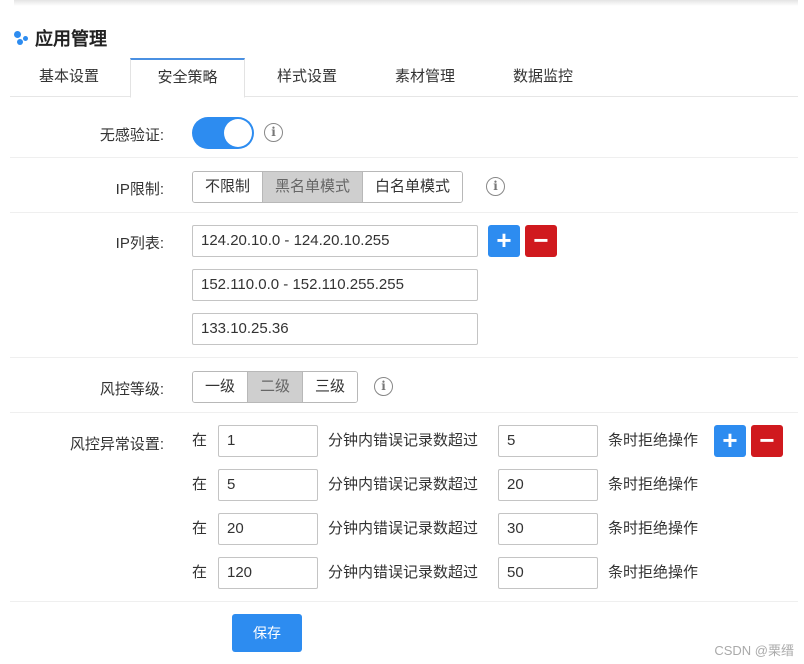 Image resolution: width=804 pixels, height=664 pixels. Describe the element at coordinates (425, 77) in the screenshot. I see `tab-material-management: 素材管理` at that location.